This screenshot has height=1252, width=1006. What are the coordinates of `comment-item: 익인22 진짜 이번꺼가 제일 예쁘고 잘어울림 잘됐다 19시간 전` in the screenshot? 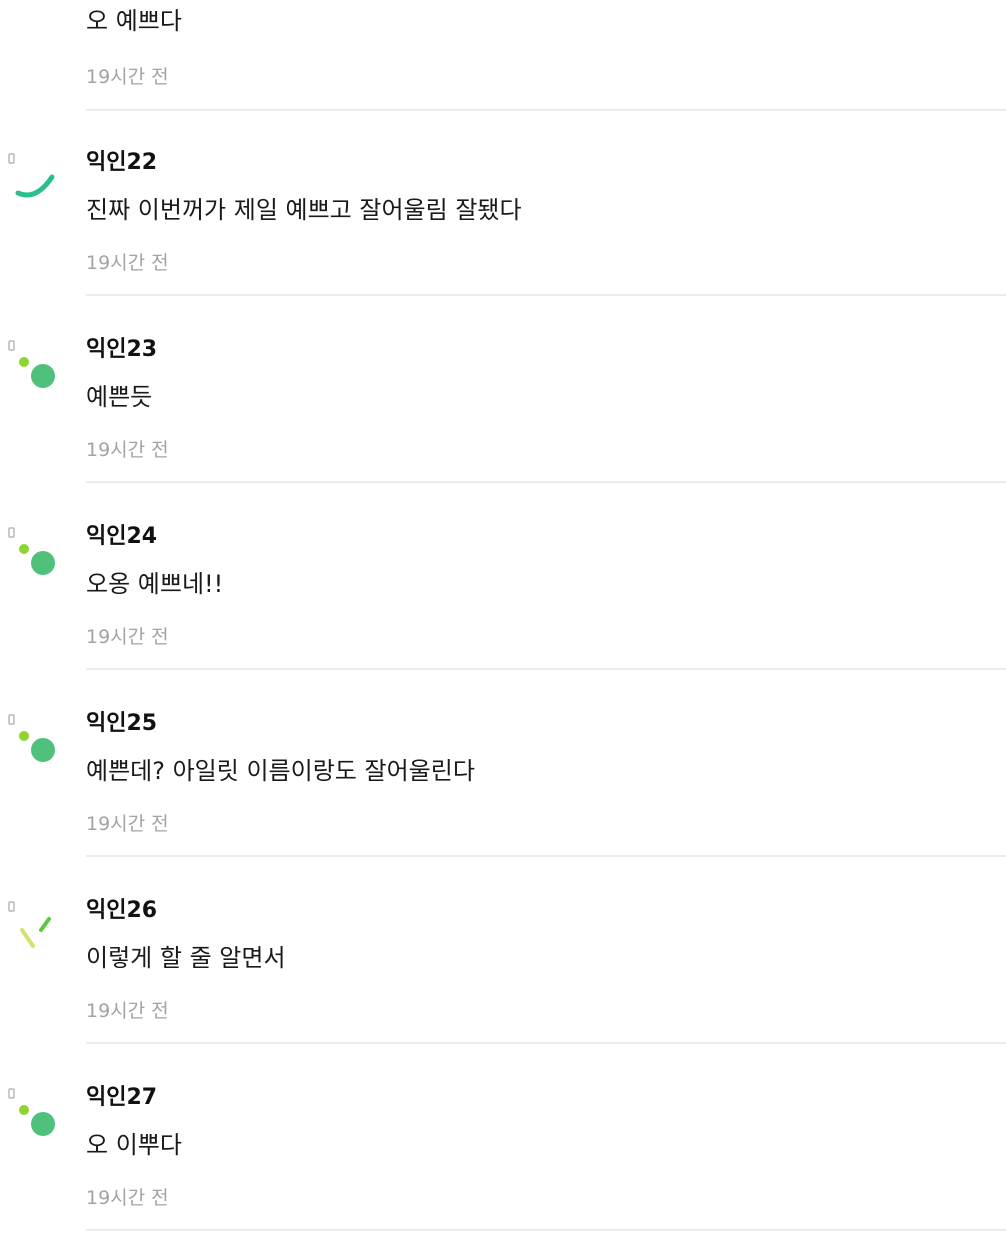 It's located at (503, 242).